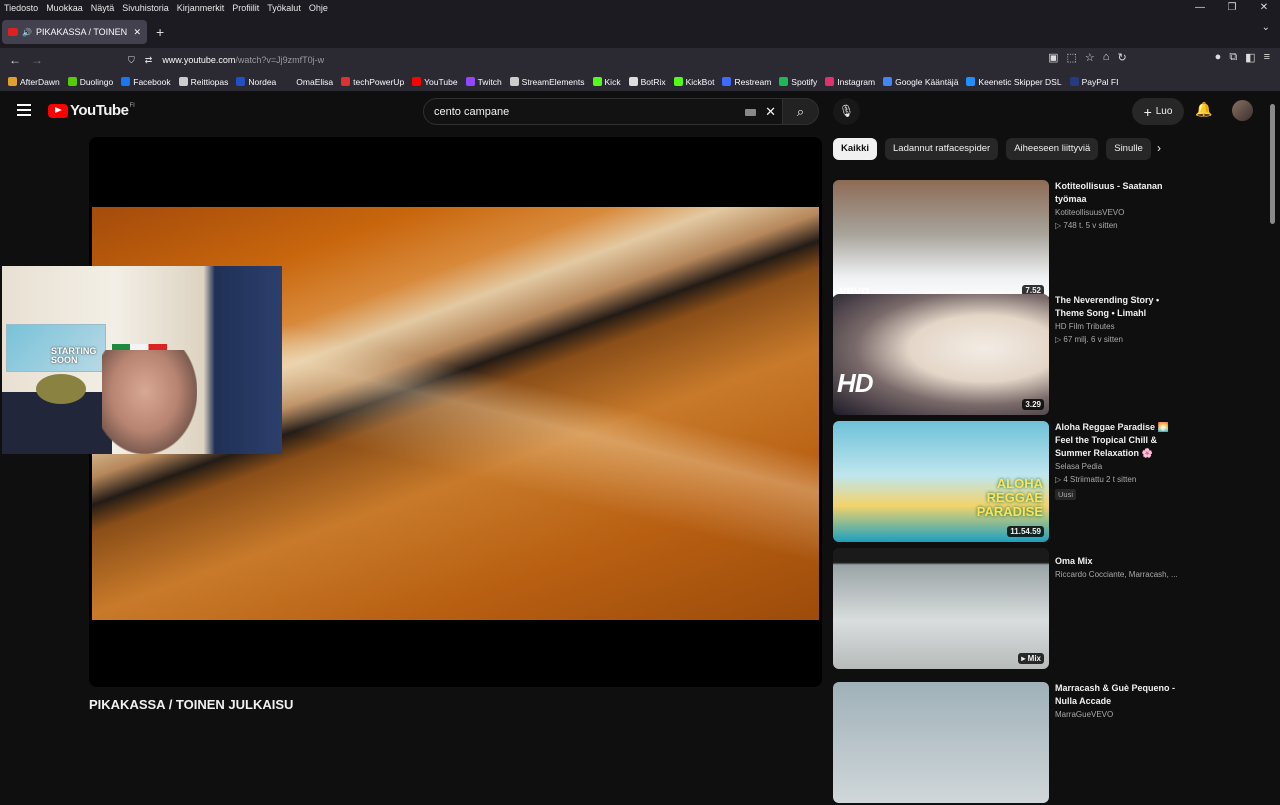  What do you see at coordinates (149, 60) in the screenshot?
I see `permissions-icon: ⇄` at bounding box center [149, 60].